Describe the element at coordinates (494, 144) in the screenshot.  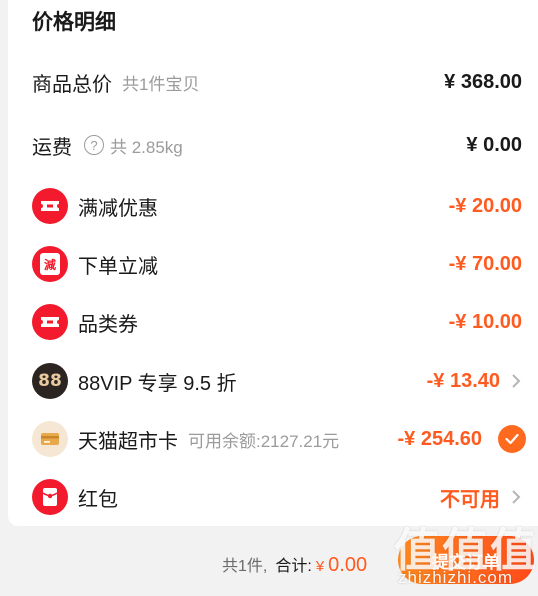
I see `shipping-amount: ¥ 0.00` at that location.